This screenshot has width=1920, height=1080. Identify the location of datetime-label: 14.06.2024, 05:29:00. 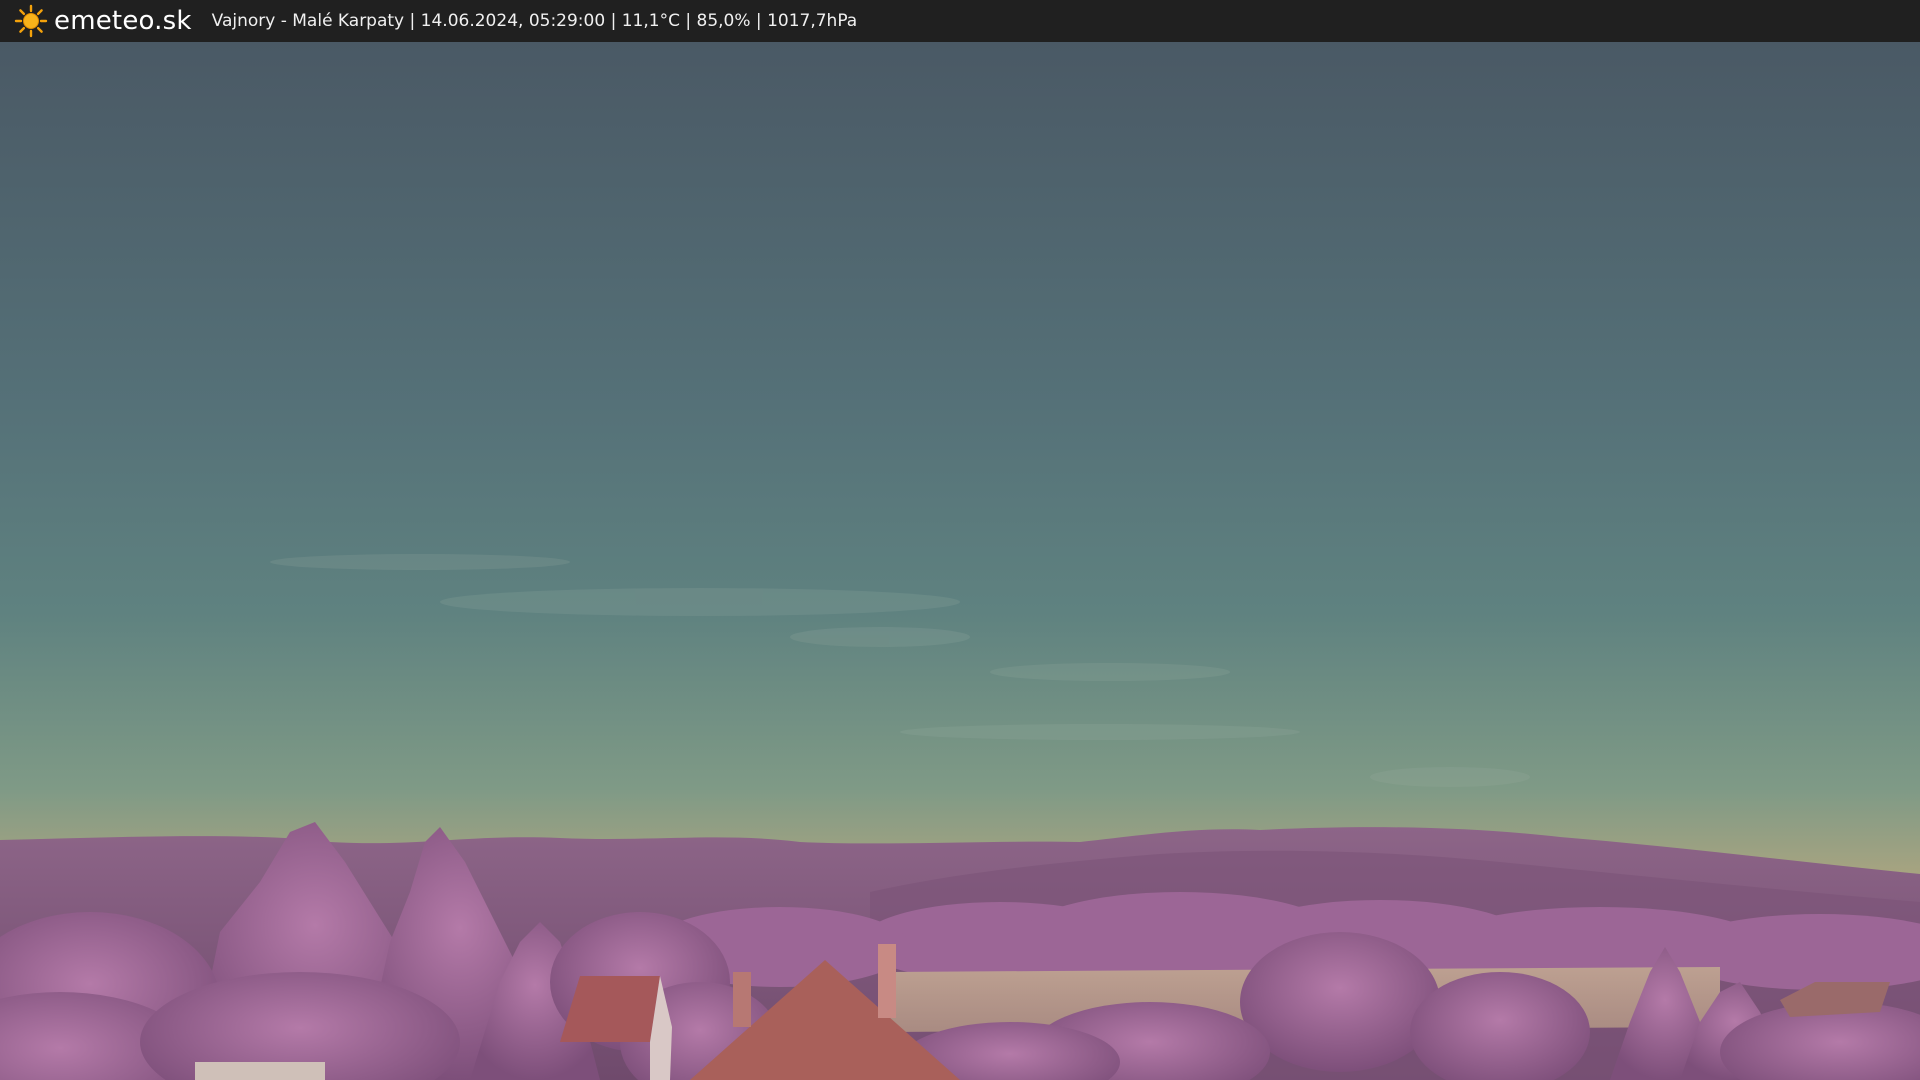
(513, 21).